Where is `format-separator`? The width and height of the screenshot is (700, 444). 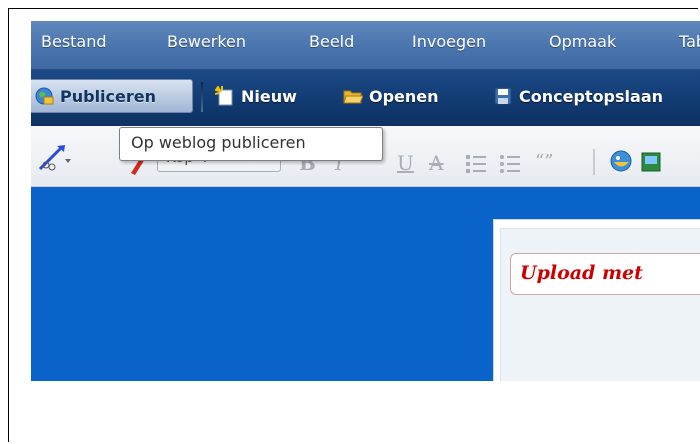 format-separator is located at coordinates (594, 162).